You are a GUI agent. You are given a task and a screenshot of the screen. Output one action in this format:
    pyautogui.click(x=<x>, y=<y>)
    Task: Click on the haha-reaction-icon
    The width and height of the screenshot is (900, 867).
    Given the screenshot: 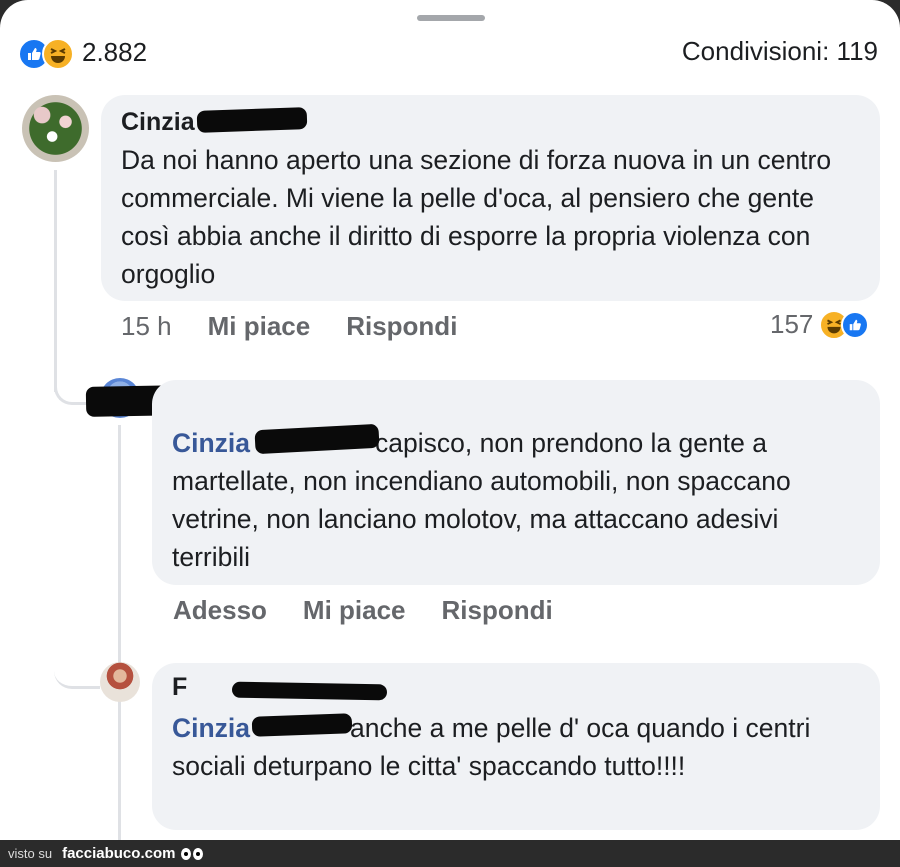 What is the action you would take?
    pyautogui.click(x=58, y=54)
    